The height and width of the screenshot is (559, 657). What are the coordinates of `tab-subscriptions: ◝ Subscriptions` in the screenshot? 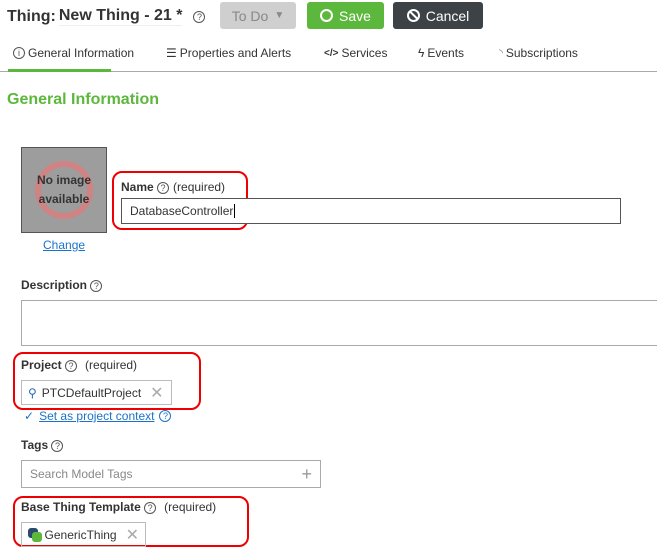 It's located at (538, 53).